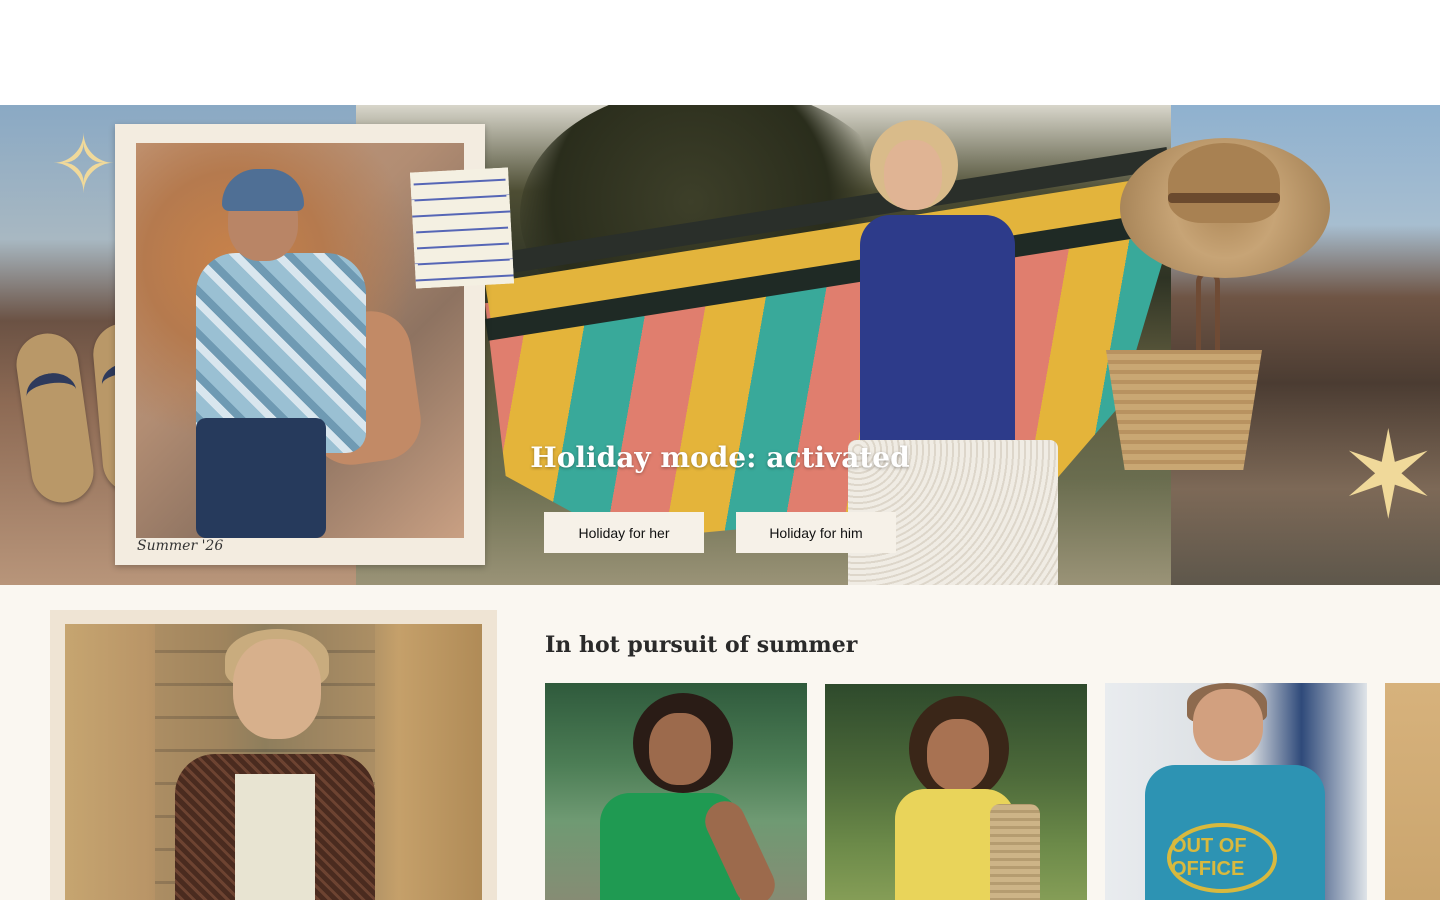 The width and height of the screenshot is (1440, 900). Describe the element at coordinates (937, 340) in the screenshot. I see `navy-waistcoat` at that location.